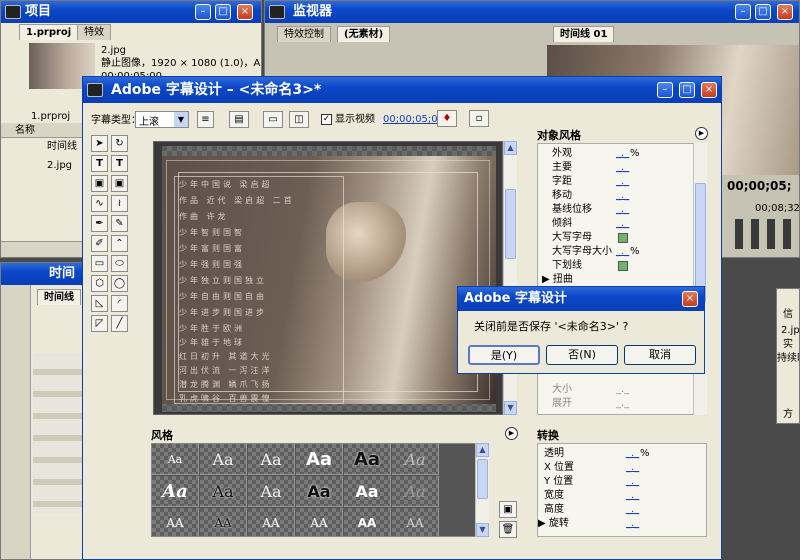 This screenshot has width=800, height=560. What do you see at coordinates (690, 299) in the screenshot?
I see `dialog-close-button: ×` at bounding box center [690, 299].